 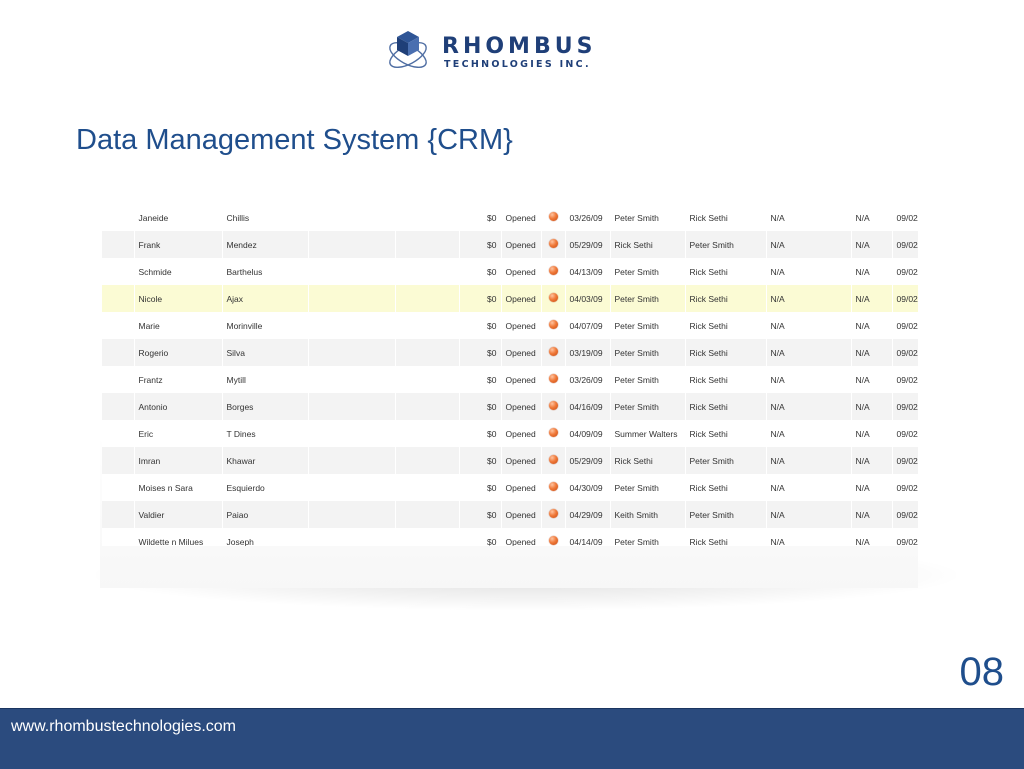 I want to click on date-cell: 04/07/09, so click(x=588, y=325).